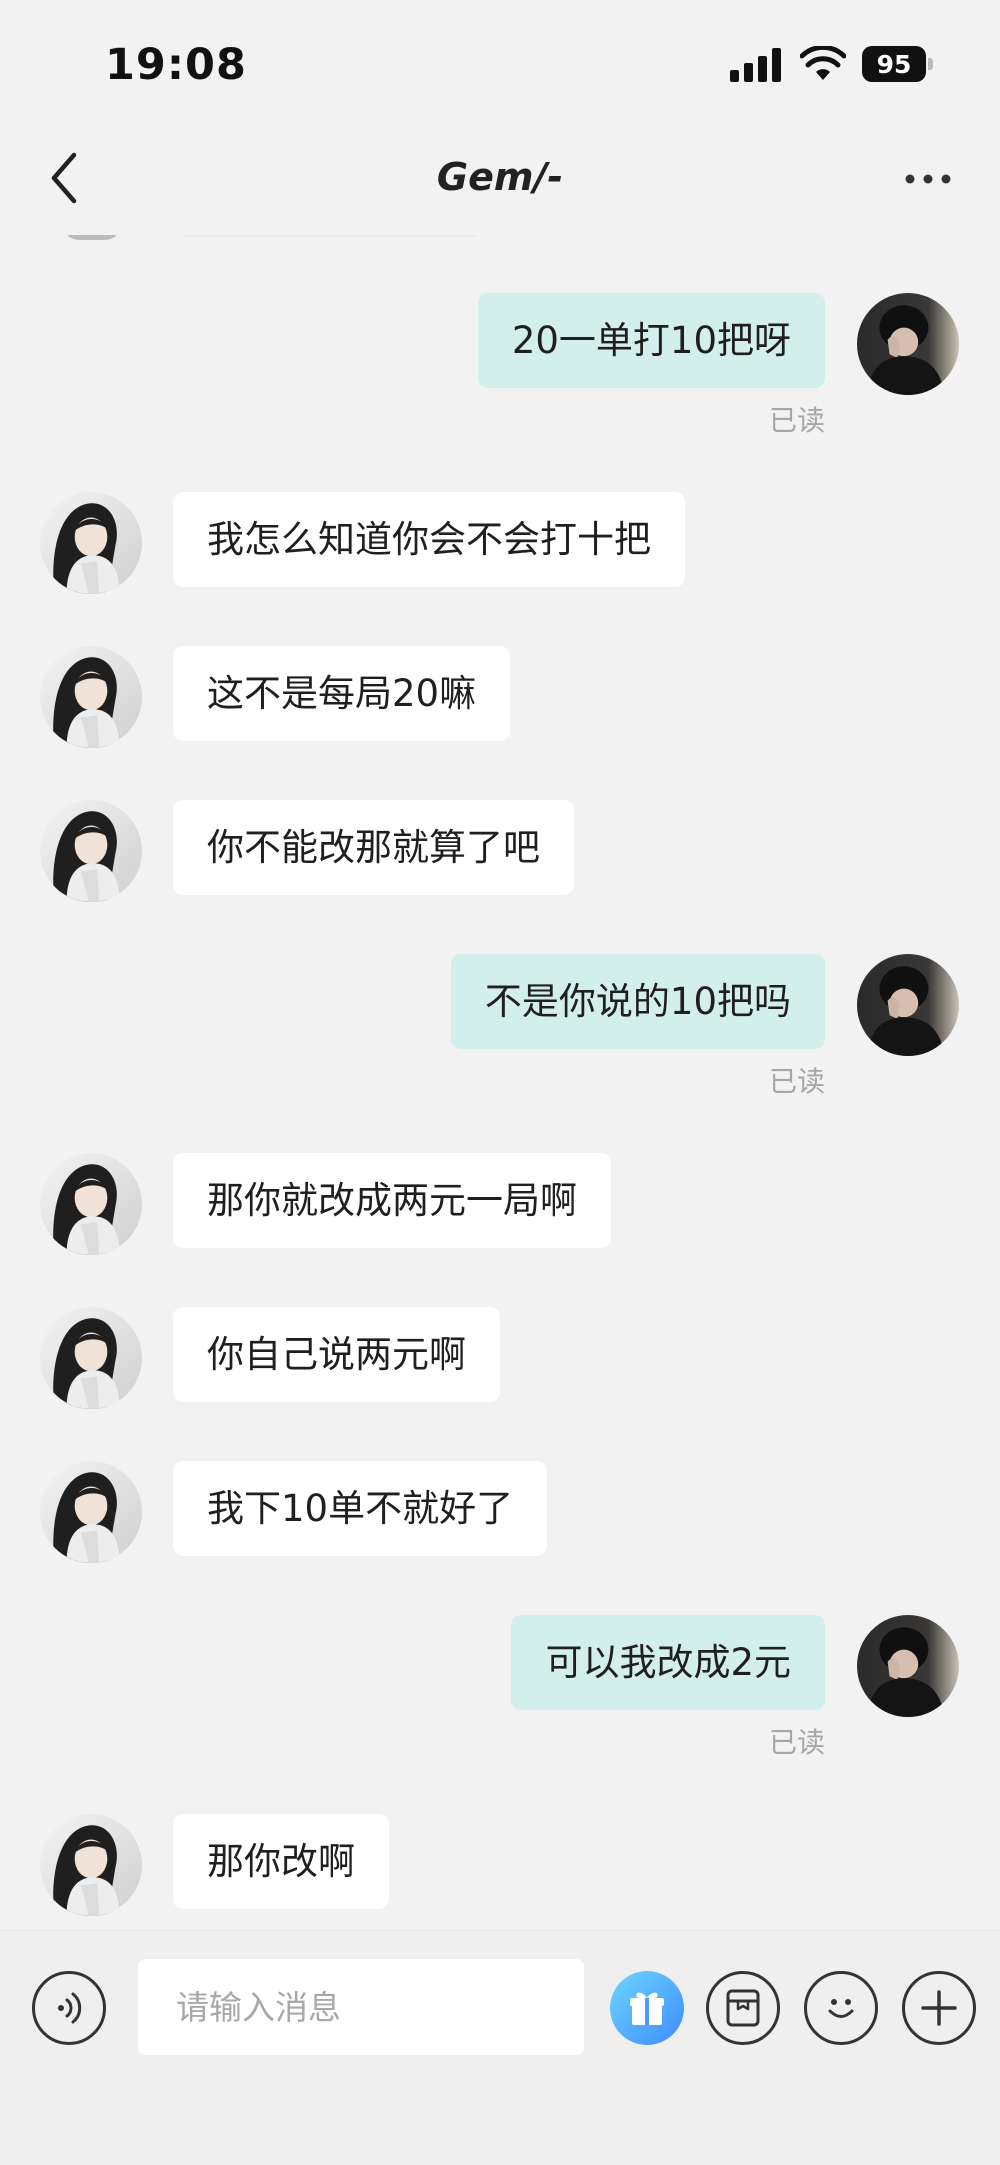 This screenshot has width=1000, height=2165. What do you see at coordinates (429, 539) in the screenshot?
I see `message-bubble-incoming: 我怎么知道你会不会打十把` at bounding box center [429, 539].